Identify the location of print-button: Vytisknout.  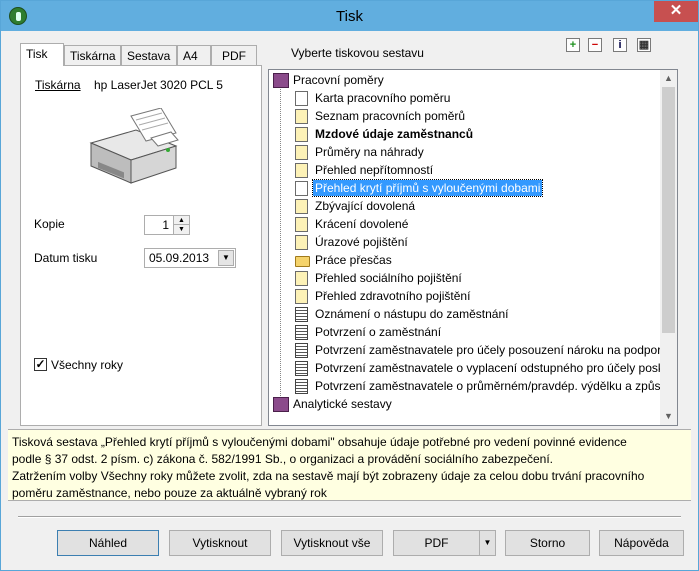
(220, 543).